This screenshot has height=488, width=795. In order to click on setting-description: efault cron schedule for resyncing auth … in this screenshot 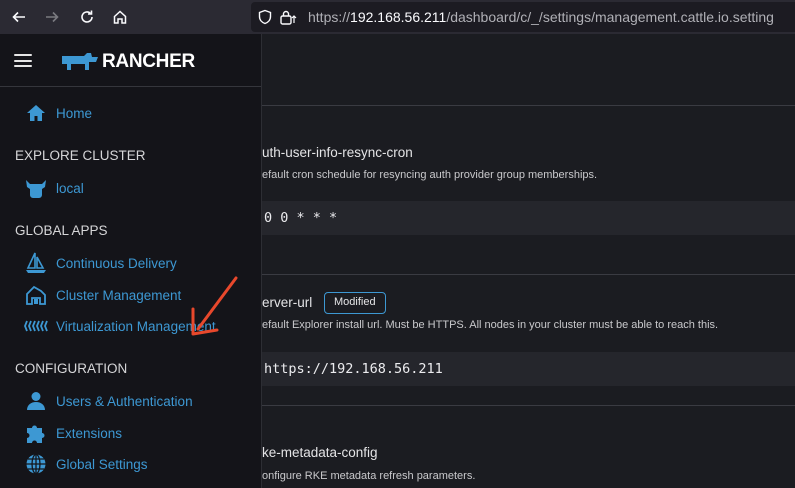, I will do `click(430, 175)`.